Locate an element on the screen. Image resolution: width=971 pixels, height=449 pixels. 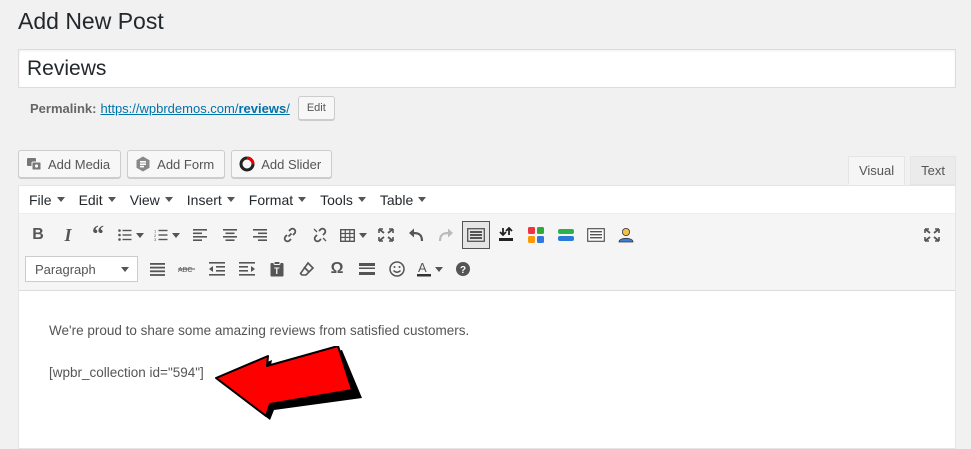
add-form-label: Add Form is located at coordinates (186, 164).